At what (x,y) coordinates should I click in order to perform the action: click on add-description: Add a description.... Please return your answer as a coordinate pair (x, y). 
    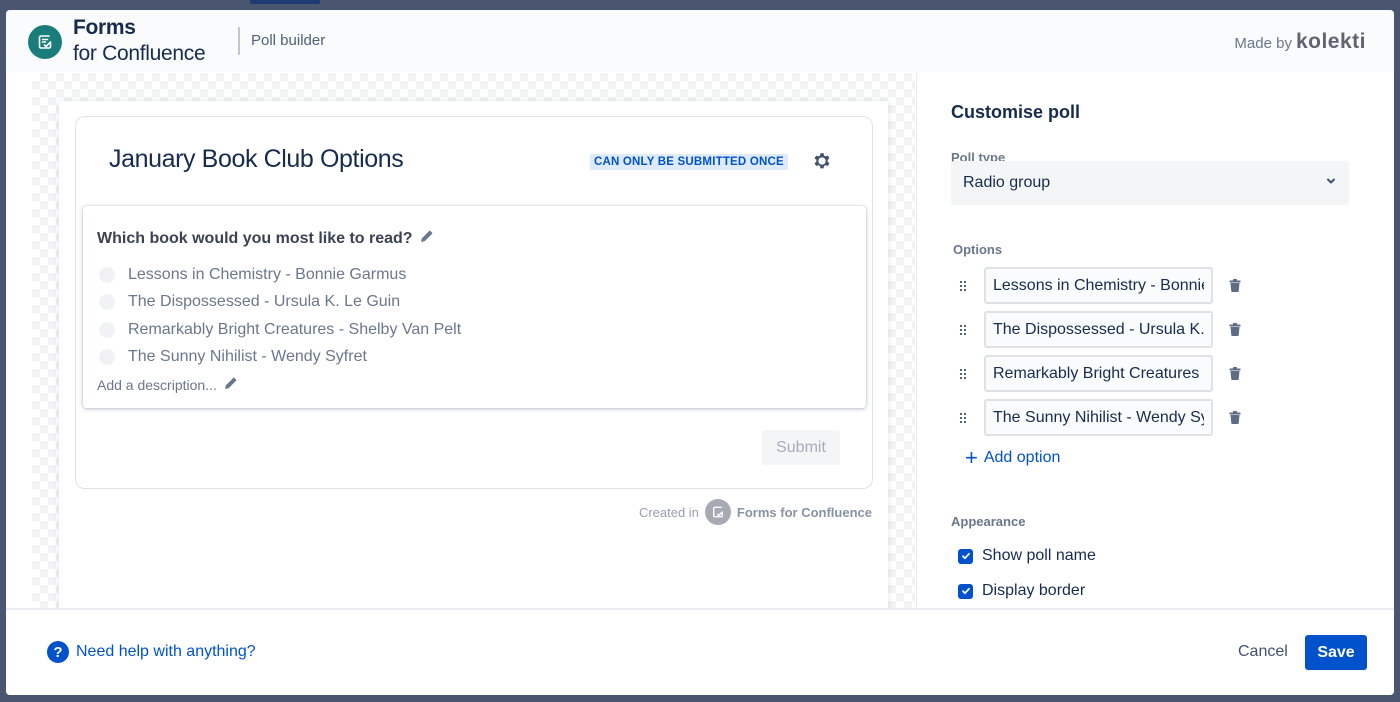
    Looking at the image, I should click on (167, 385).